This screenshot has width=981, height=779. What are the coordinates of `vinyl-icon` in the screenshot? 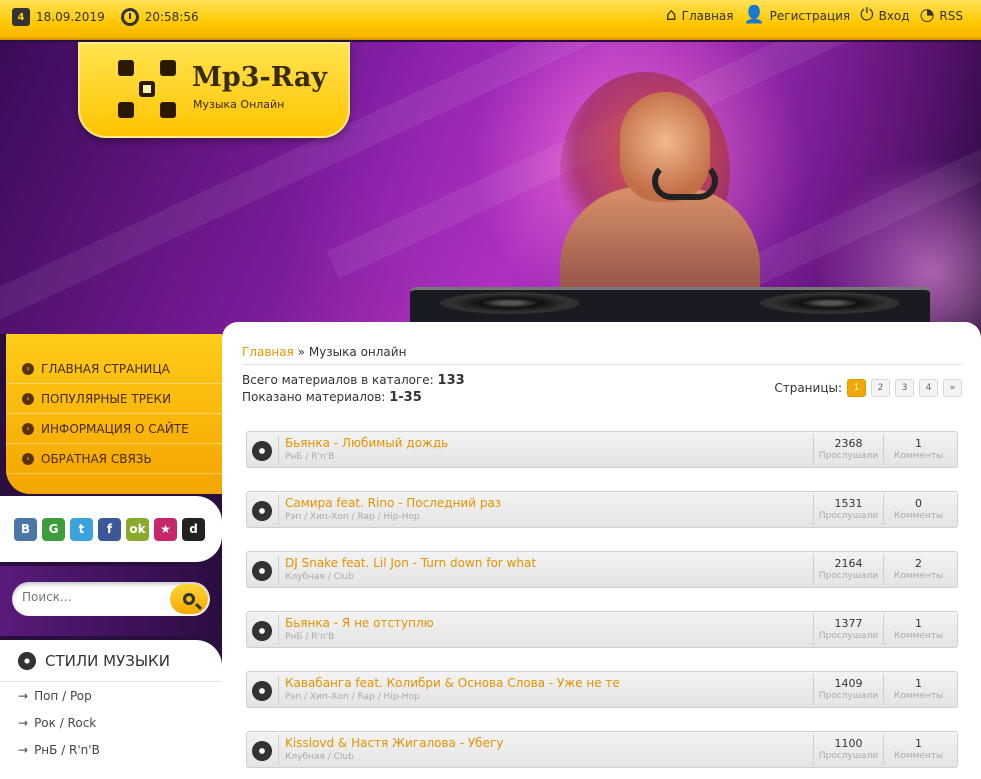 It's located at (262, 511).